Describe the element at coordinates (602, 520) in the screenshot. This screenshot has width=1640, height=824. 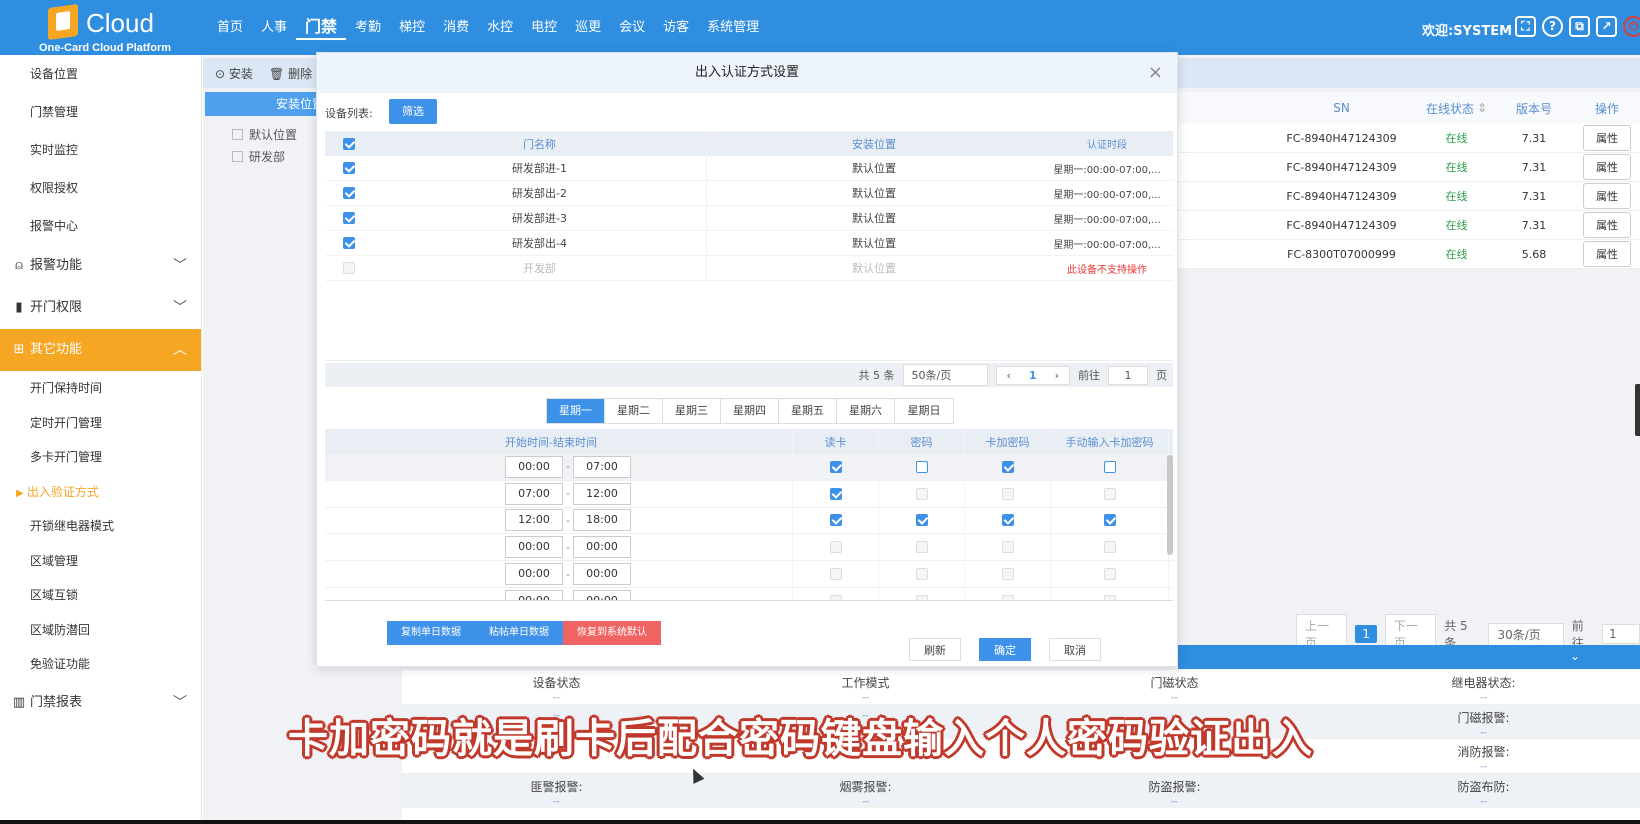
I see `end-time-input: 18:00` at that location.